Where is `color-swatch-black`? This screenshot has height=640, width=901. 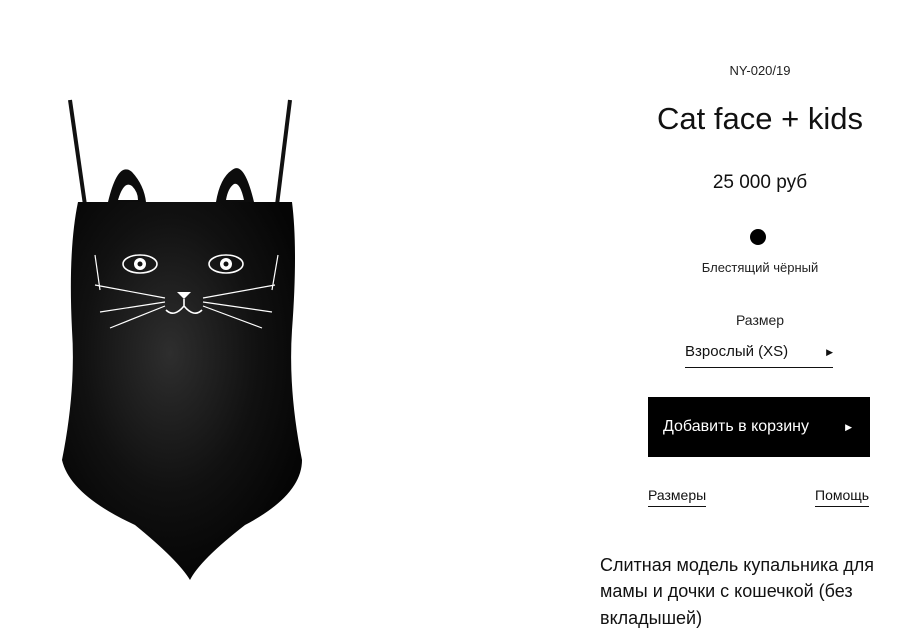 color-swatch-black is located at coordinates (758, 237).